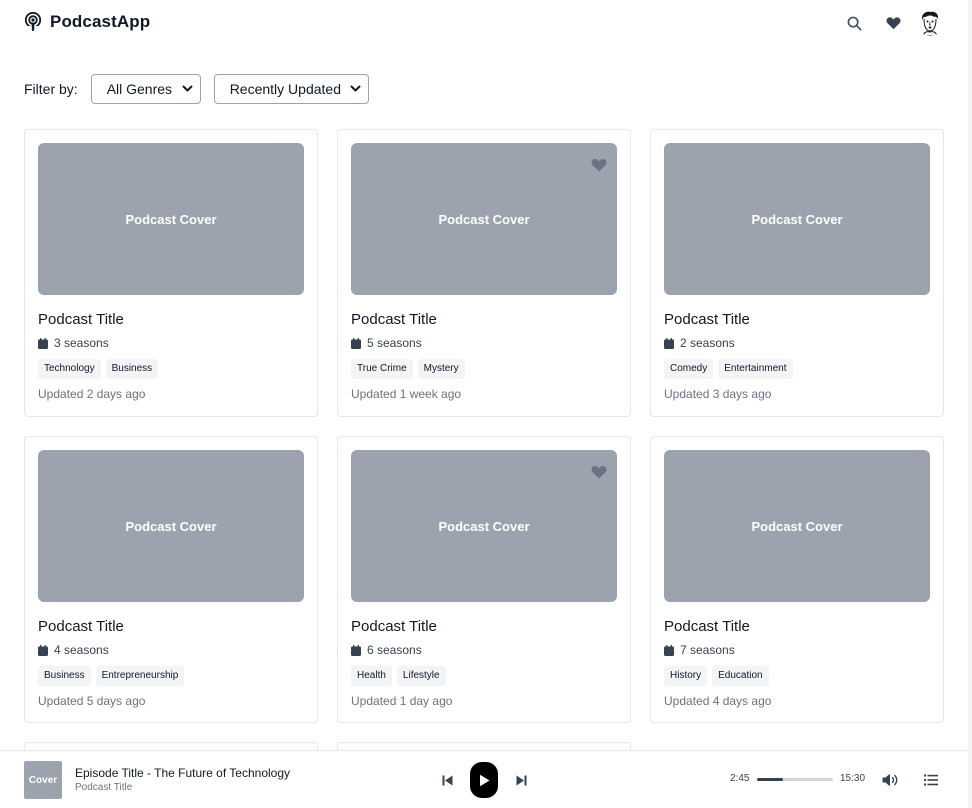  I want to click on genre-tag: Entertainment, so click(755, 369).